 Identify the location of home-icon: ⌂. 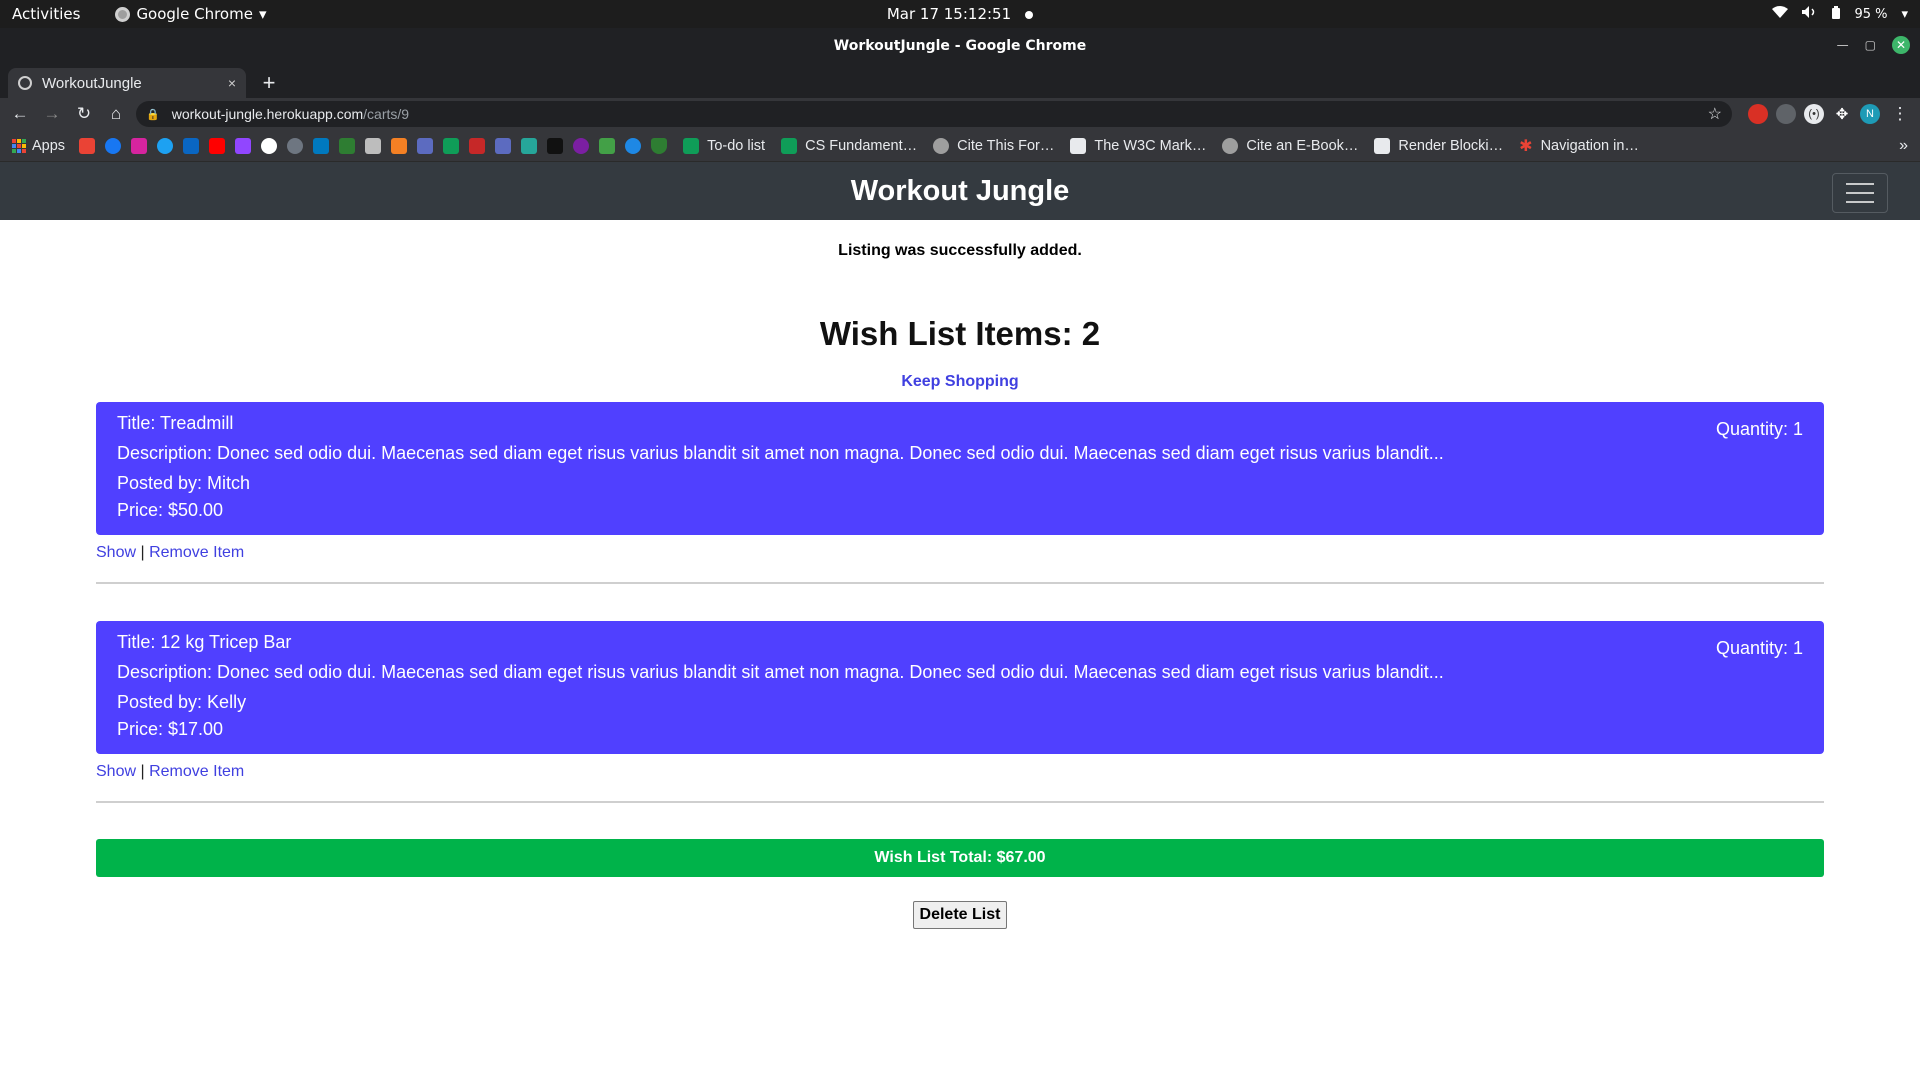
(116, 114).